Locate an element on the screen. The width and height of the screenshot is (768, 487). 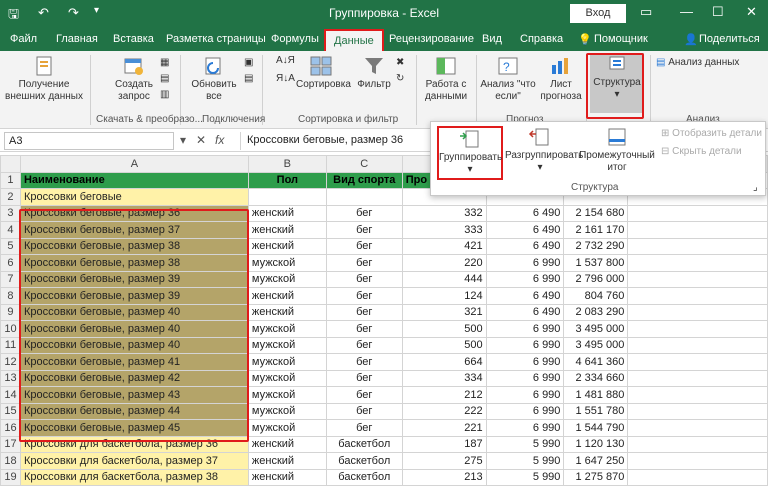
cell-total: 2 732 290 is located at coordinates (596, 246).